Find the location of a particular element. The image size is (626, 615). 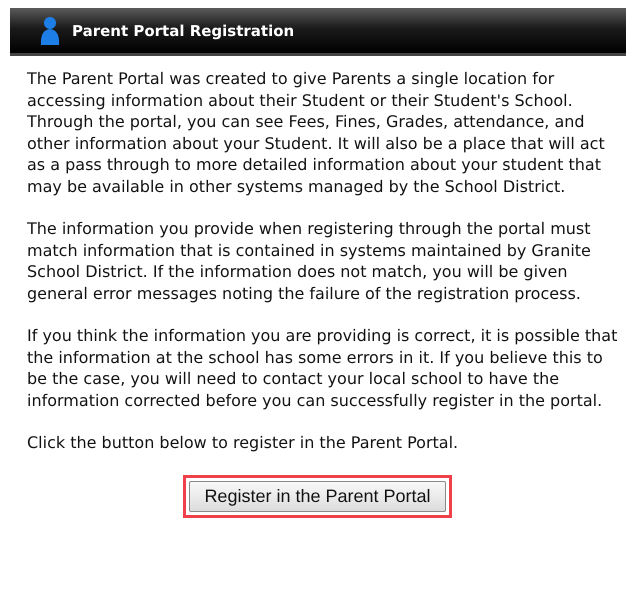

panel-title: Parent Portal Registration is located at coordinates (183, 31).